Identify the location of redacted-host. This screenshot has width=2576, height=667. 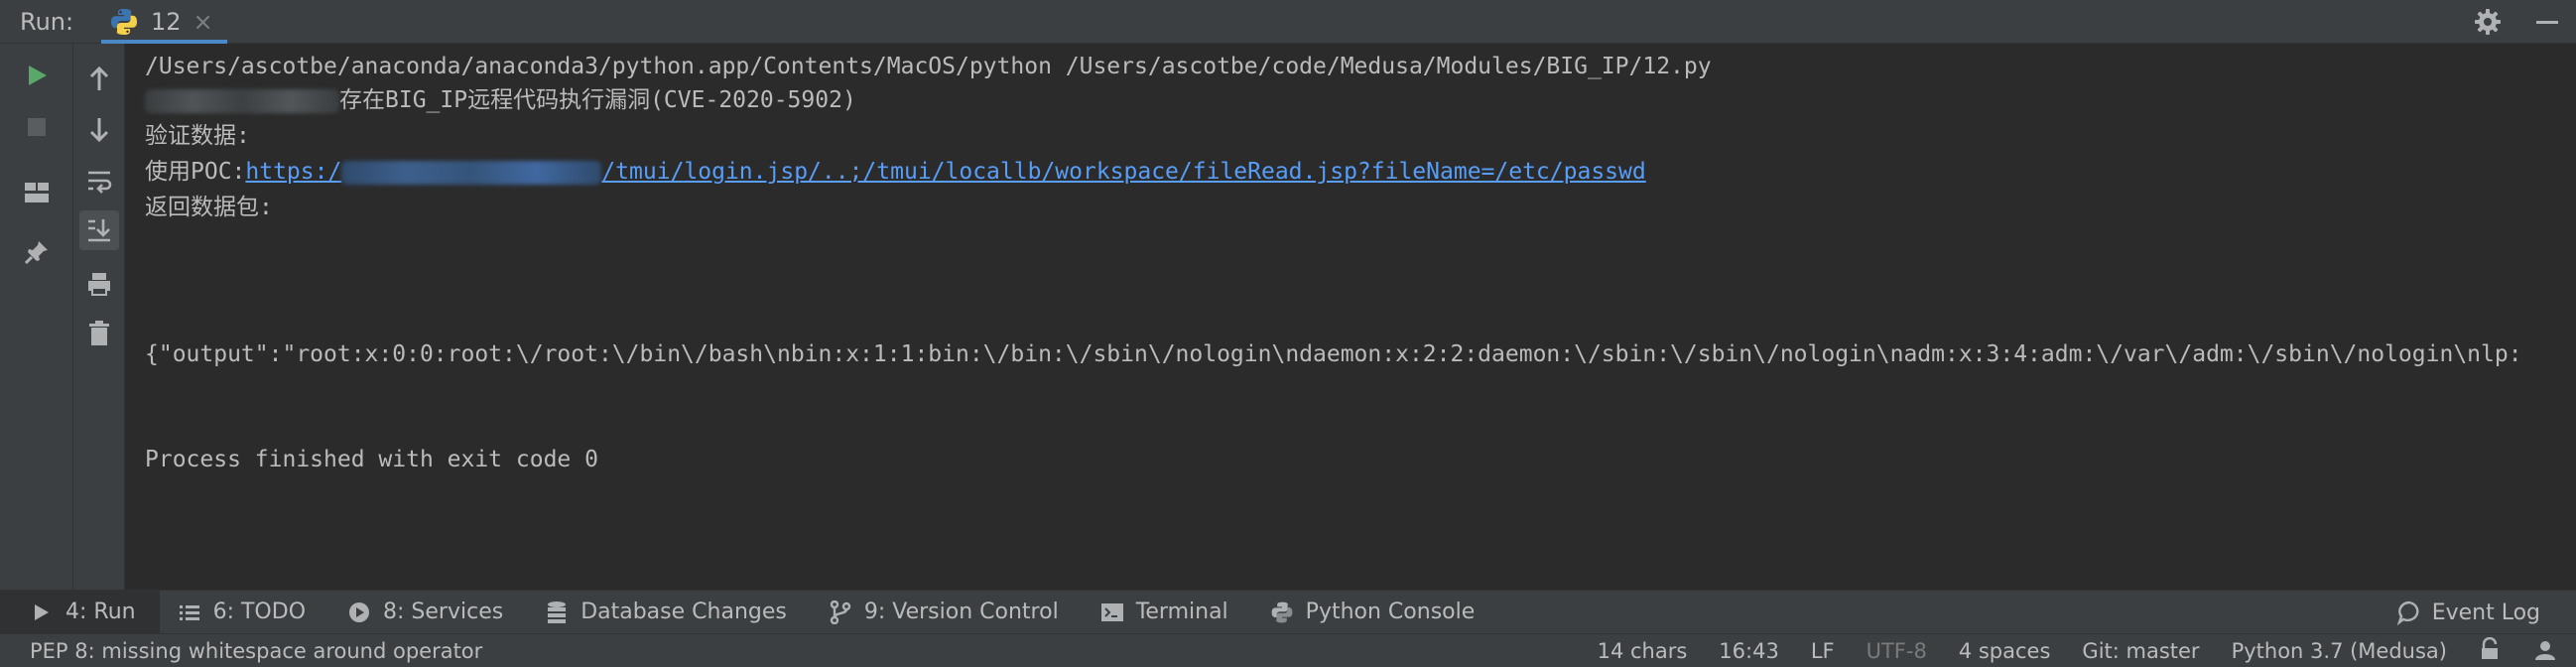
(242, 100).